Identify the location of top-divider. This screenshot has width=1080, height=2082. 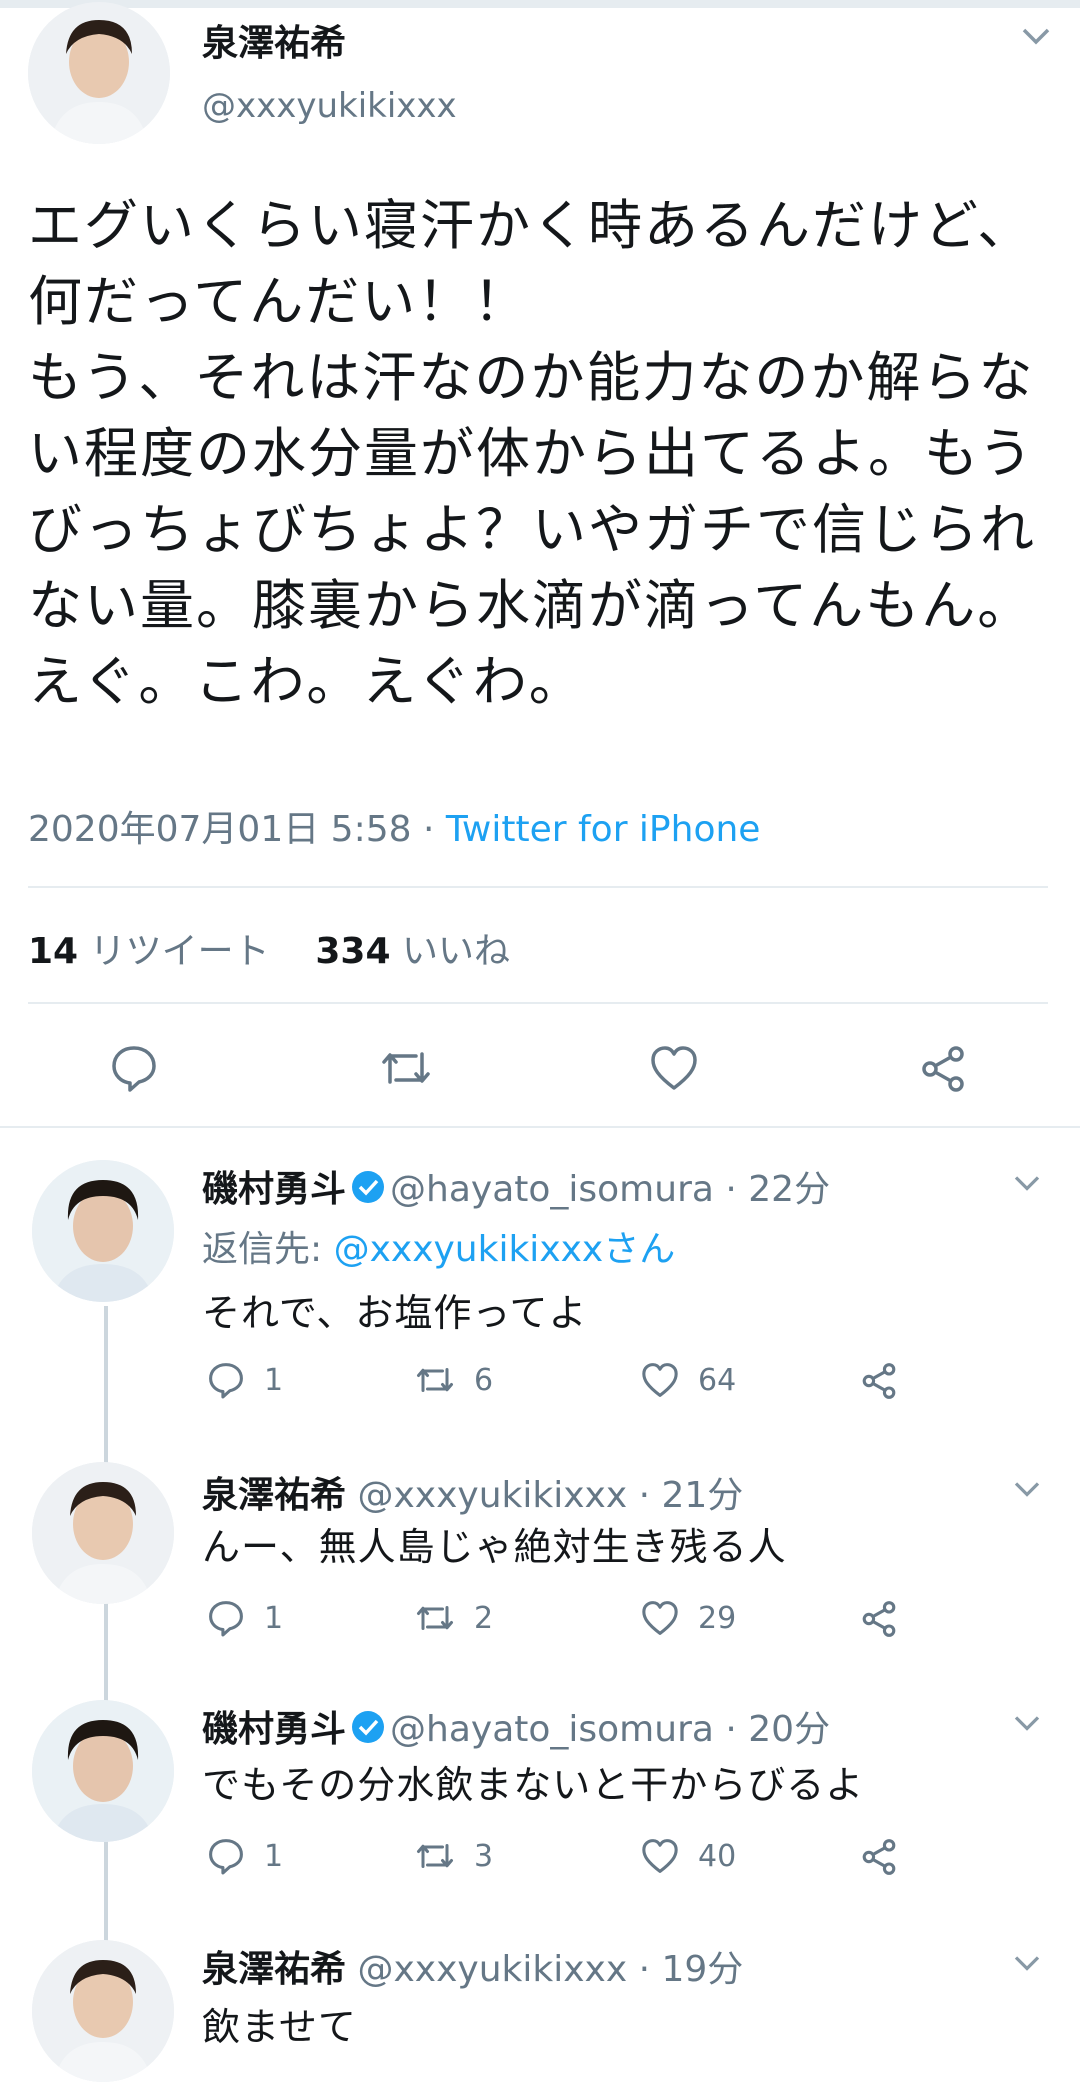
(540, 4).